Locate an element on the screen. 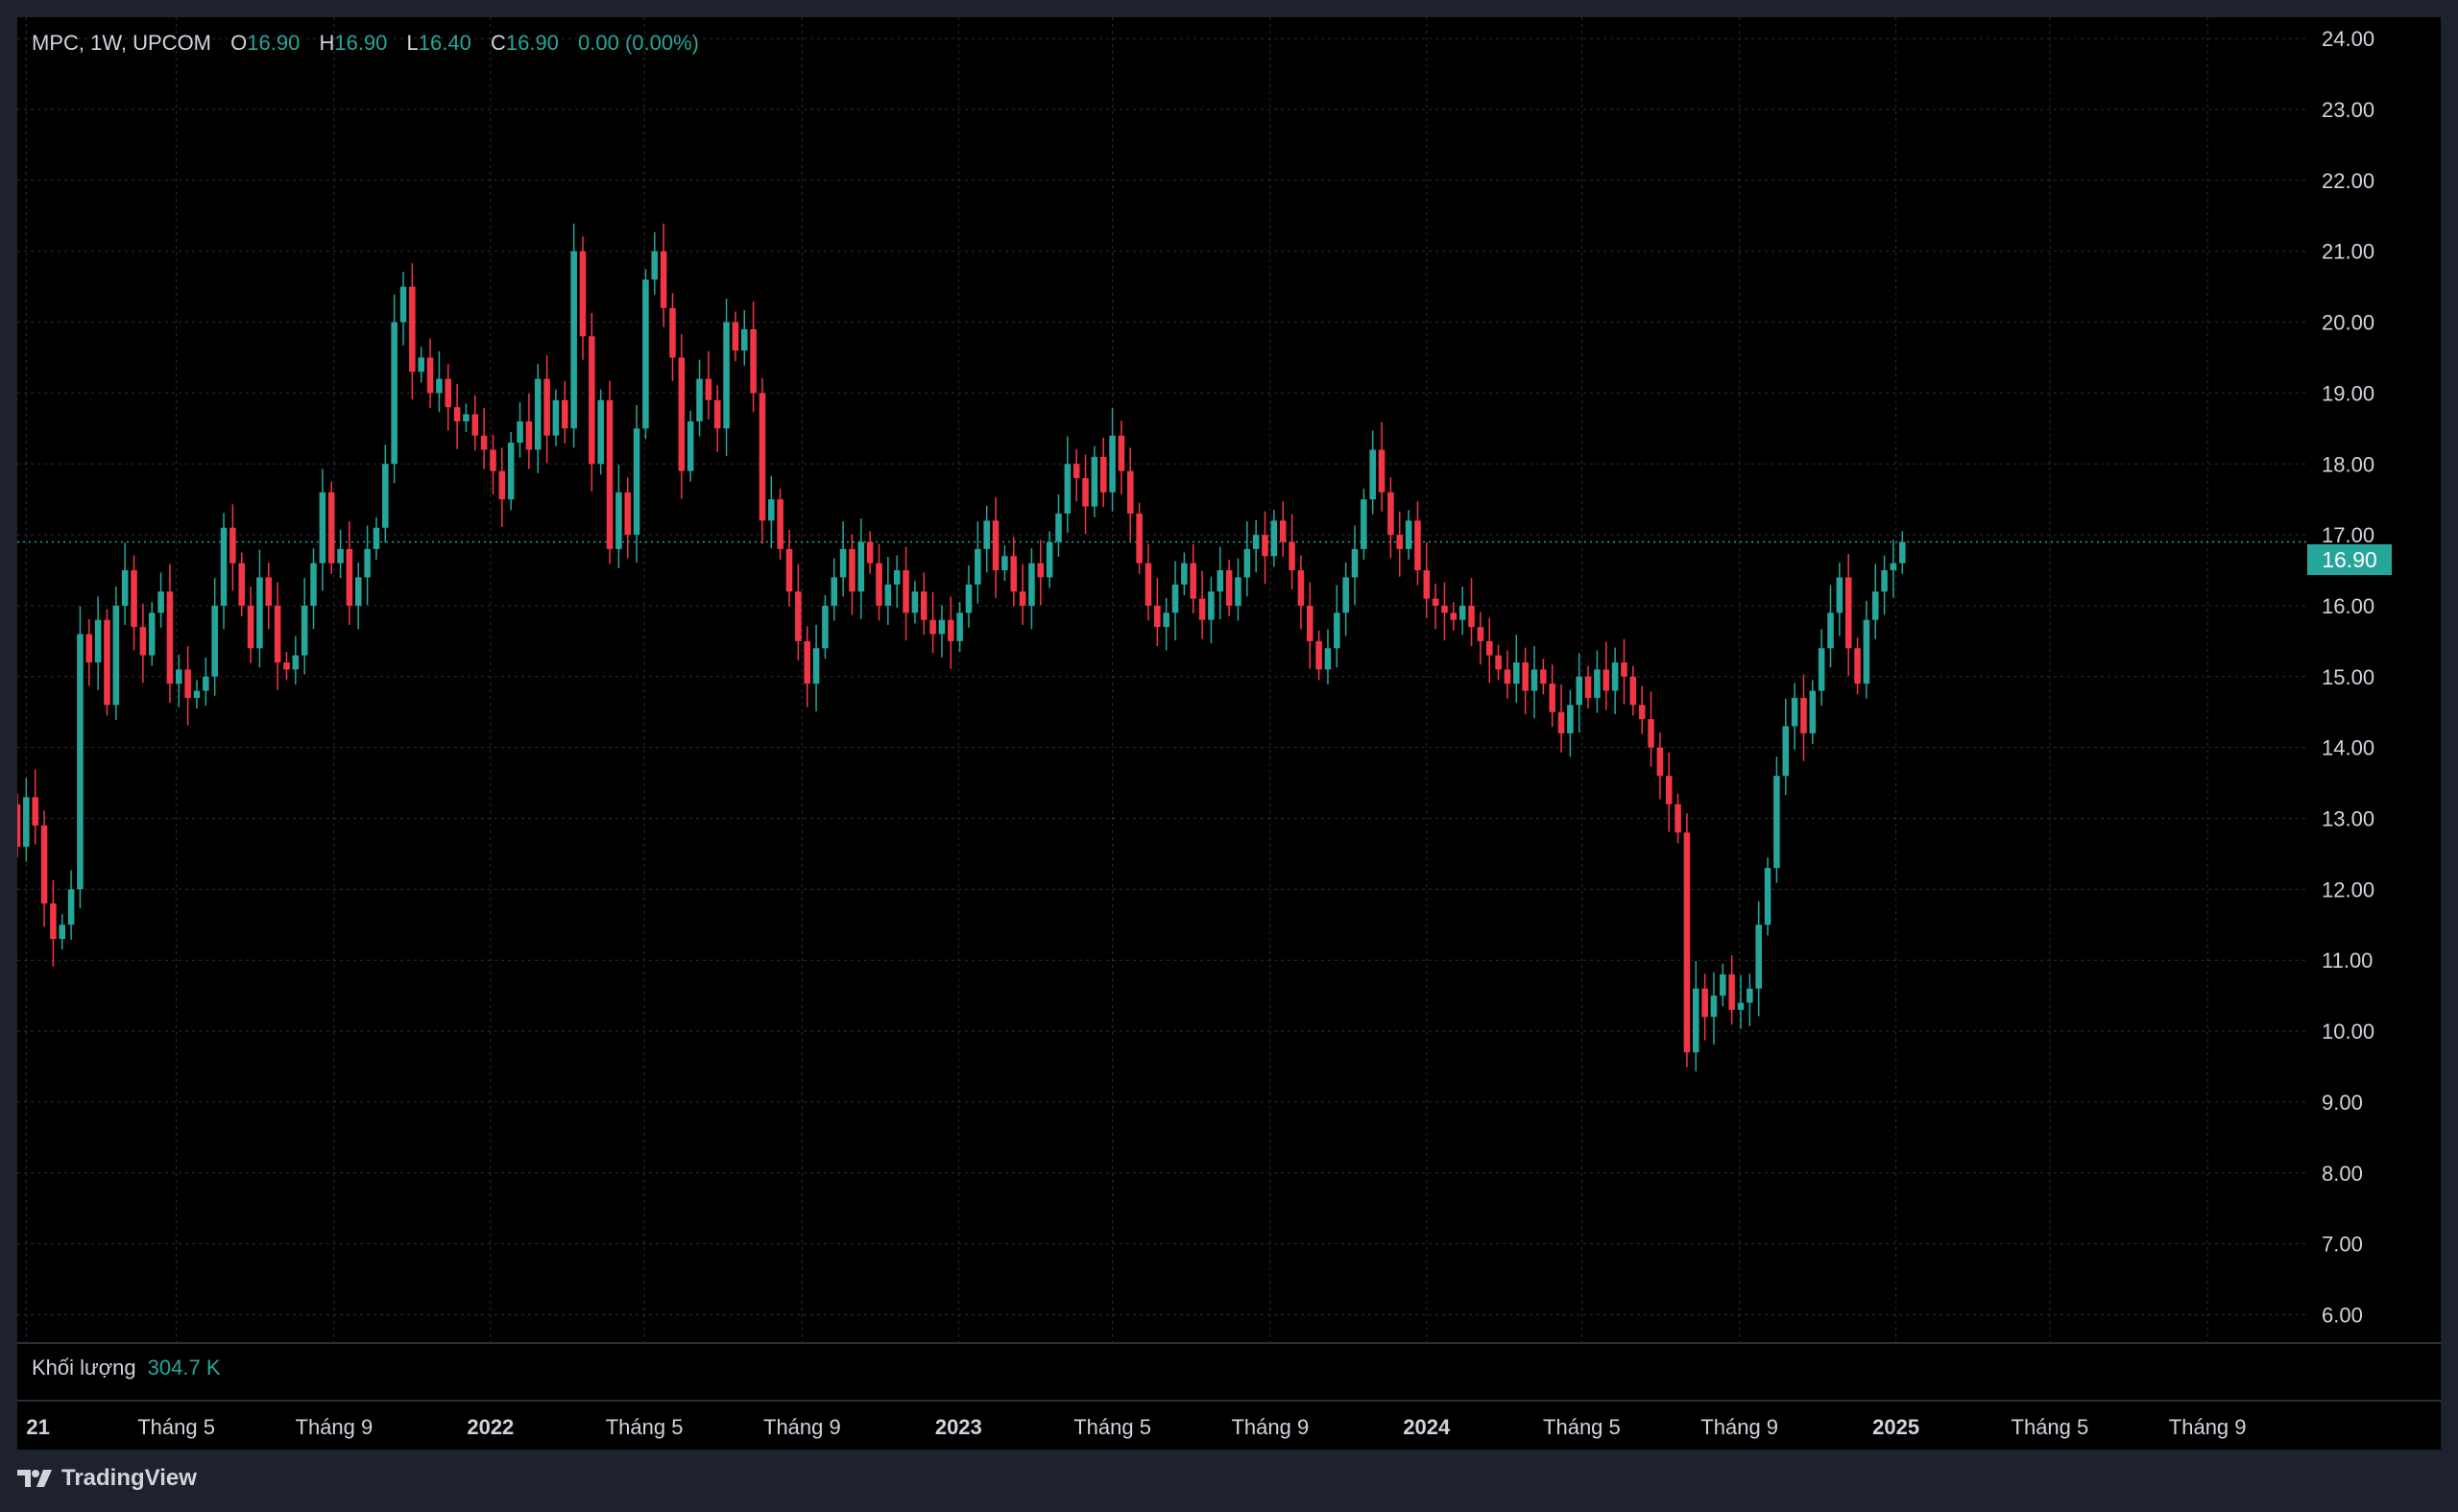 This screenshot has height=1512, width=2458. x-tick-label: 2023 is located at coordinates (959, 1427).